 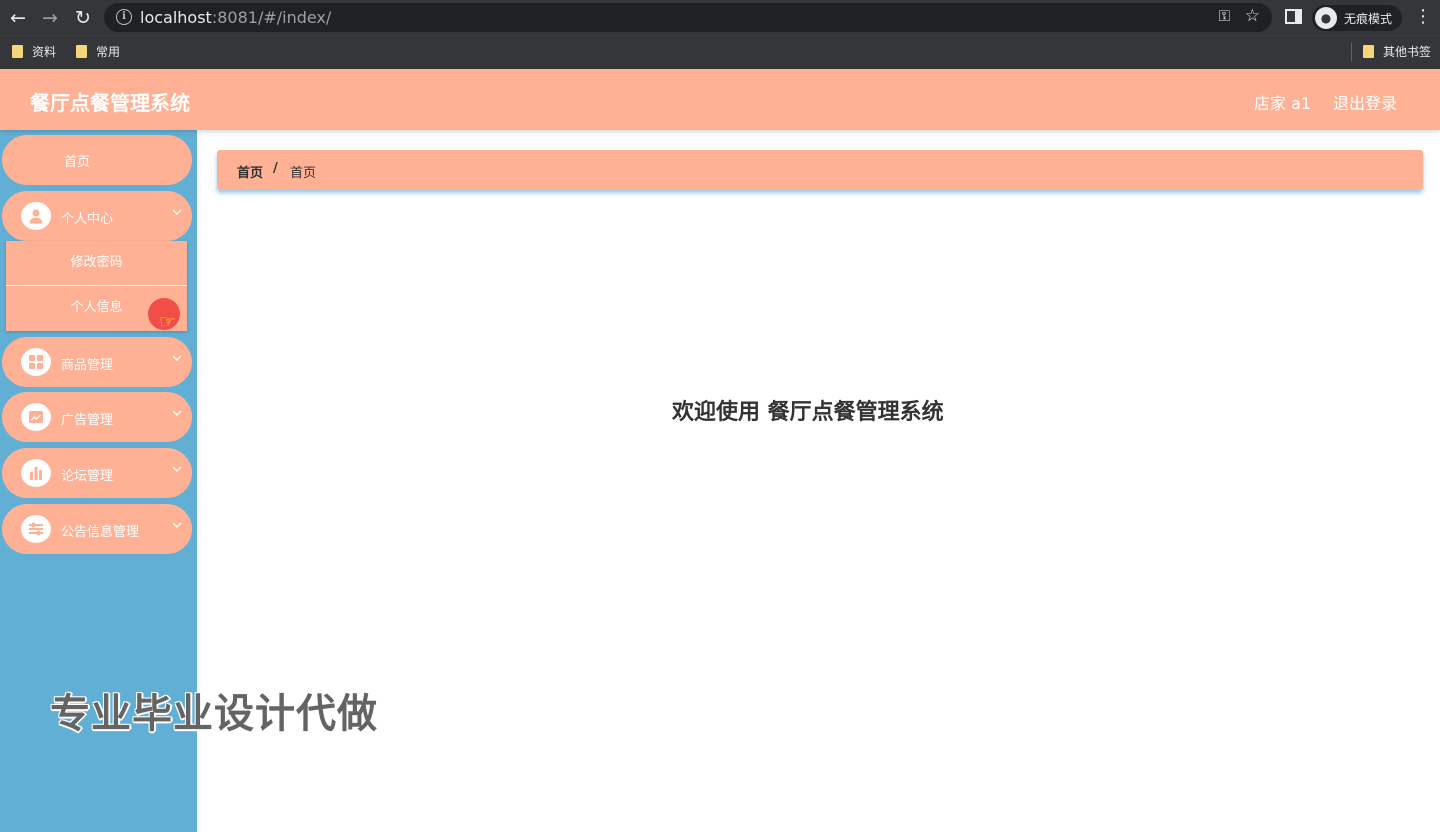 I want to click on other-bookmarks: 其他书签, so click(x=1397, y=52).